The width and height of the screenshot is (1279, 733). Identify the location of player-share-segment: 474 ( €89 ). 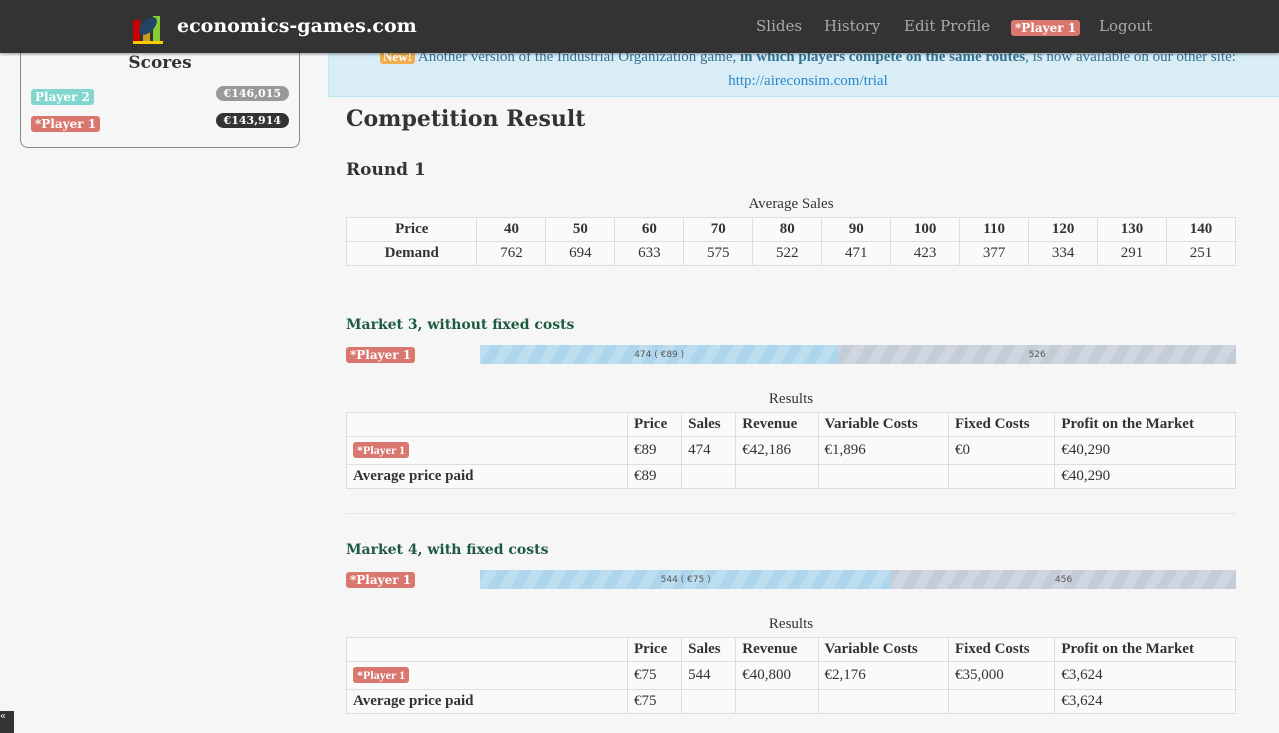
(659, 354).